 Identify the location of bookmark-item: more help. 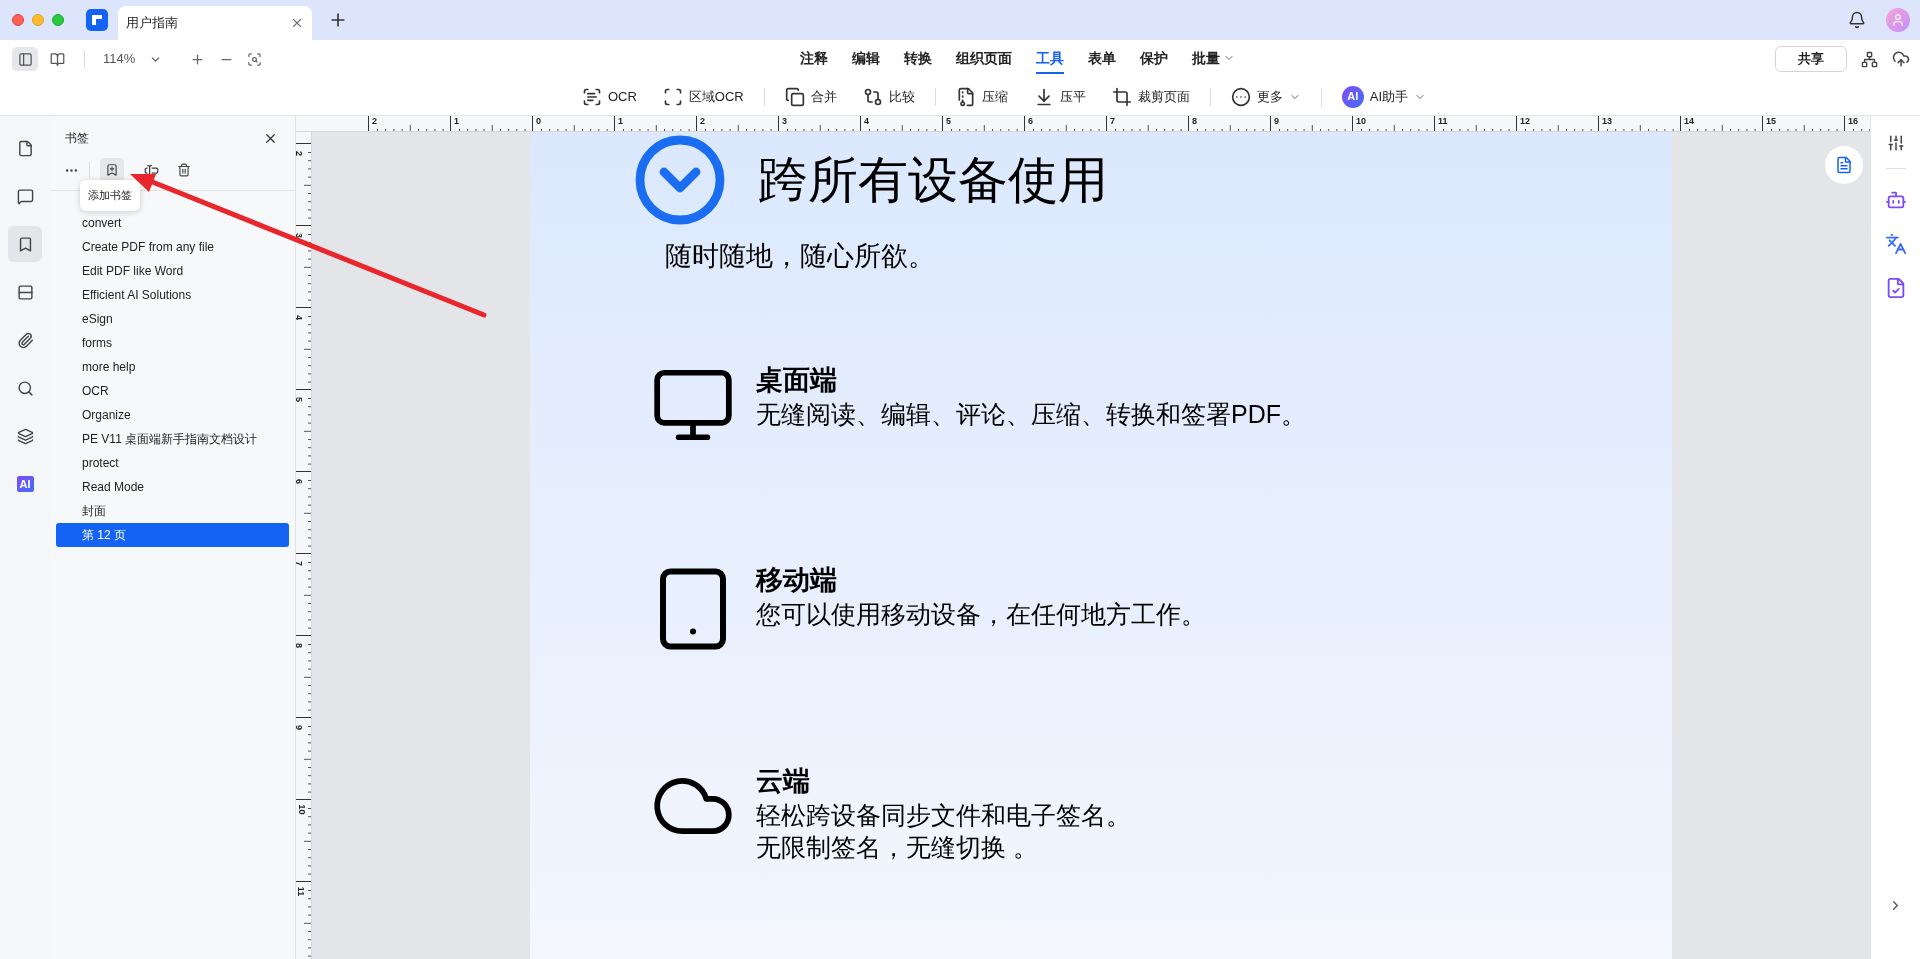
(172, 367).